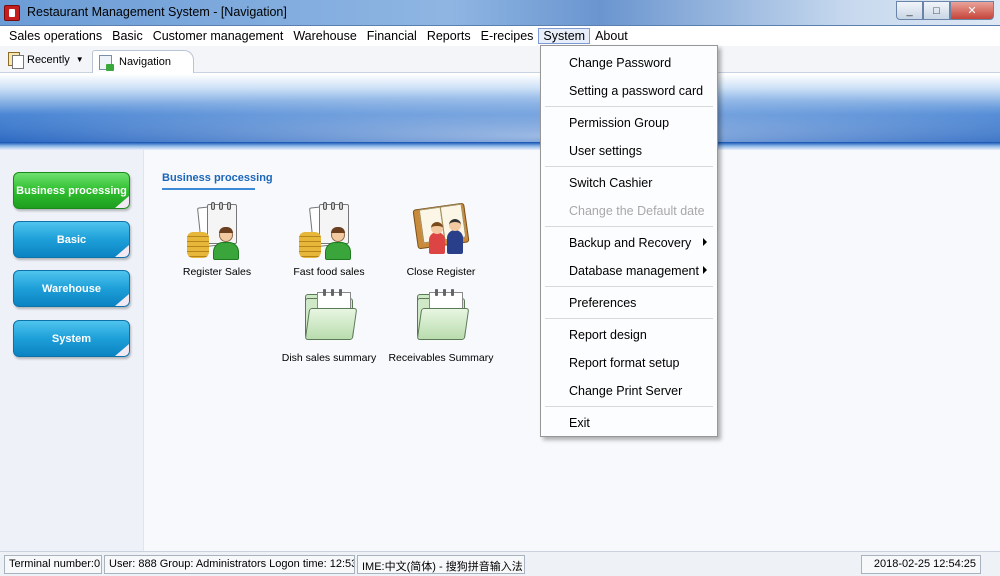 Image resolution: width=1000 pixels, height=576 pixels. I want to click on status-datetime: 2018-02-25 12:54:25, so click(921, 564).